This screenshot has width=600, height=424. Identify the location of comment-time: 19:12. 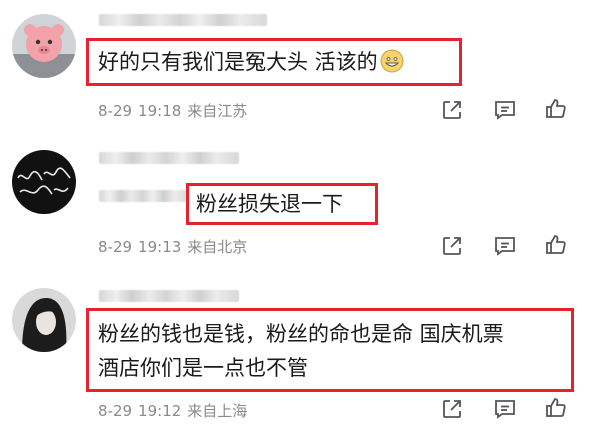
(160, 411).